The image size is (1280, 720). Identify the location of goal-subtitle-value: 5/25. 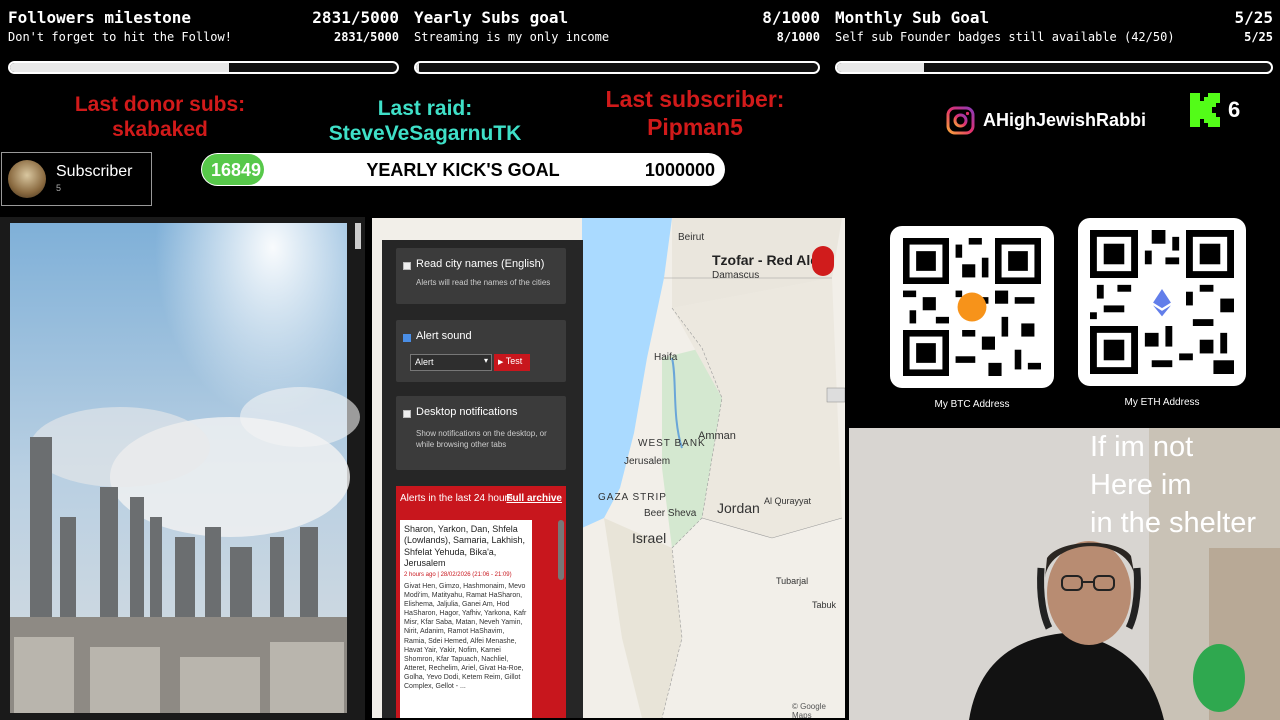
(1258, 37).